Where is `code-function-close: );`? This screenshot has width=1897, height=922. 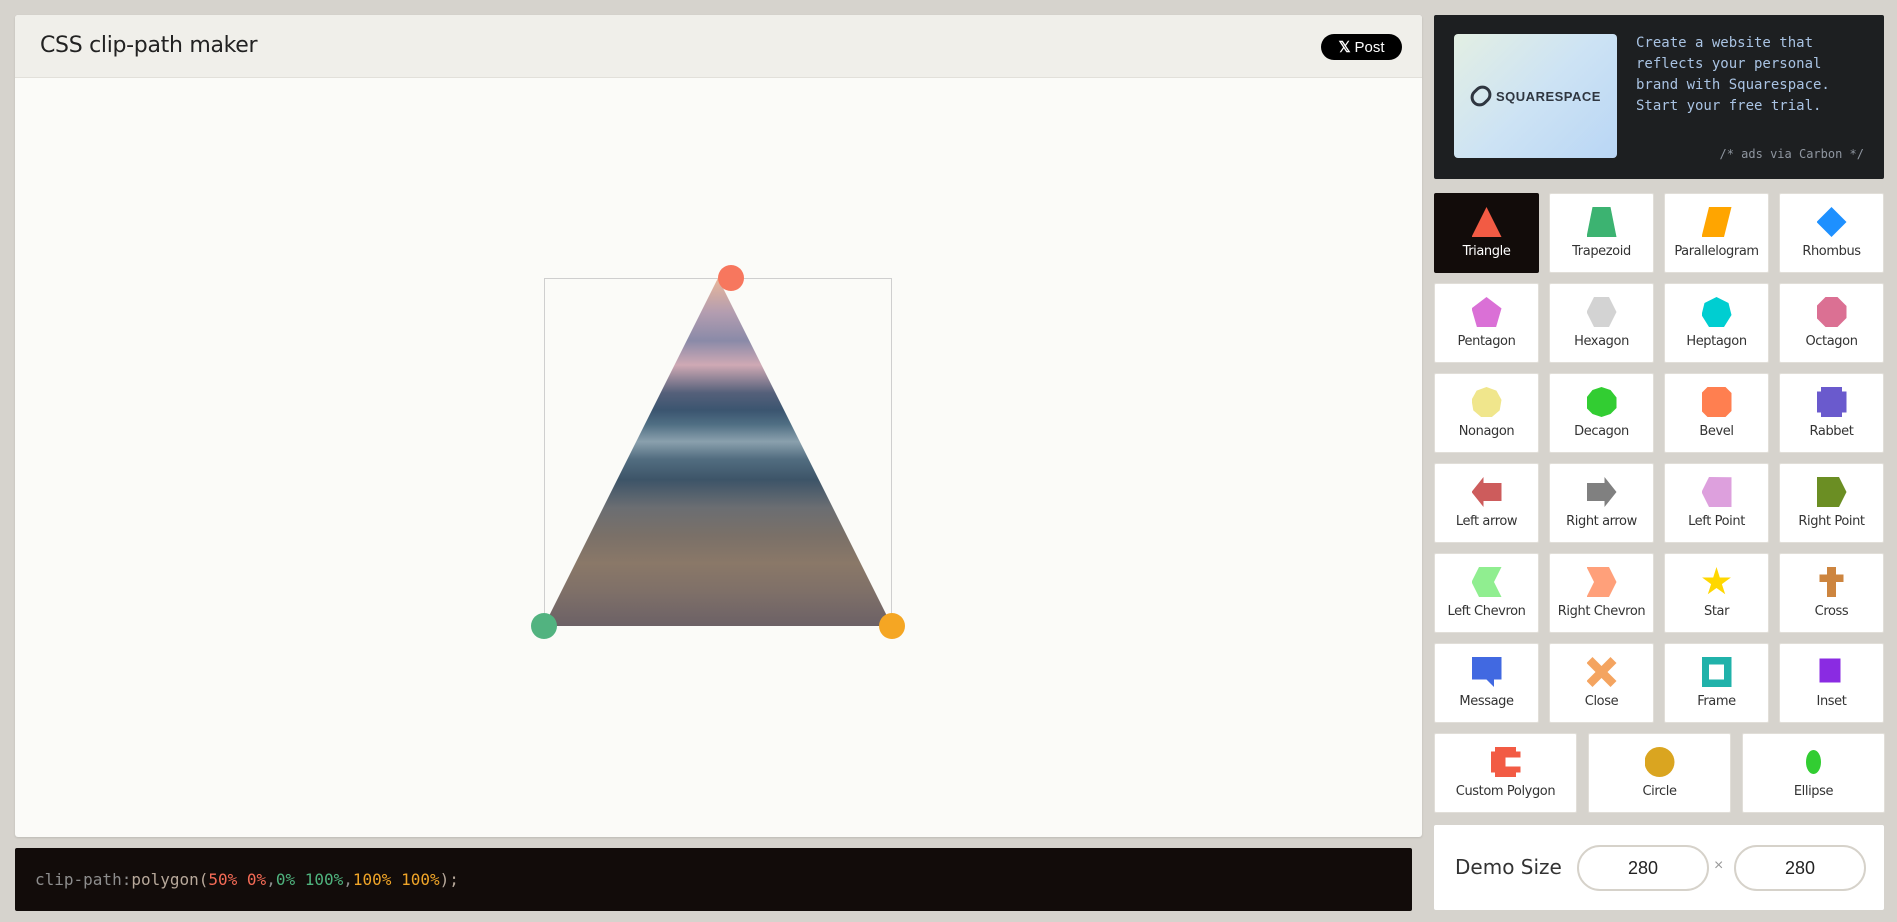 code-function-close: ); is located at coordinates (449, 879).